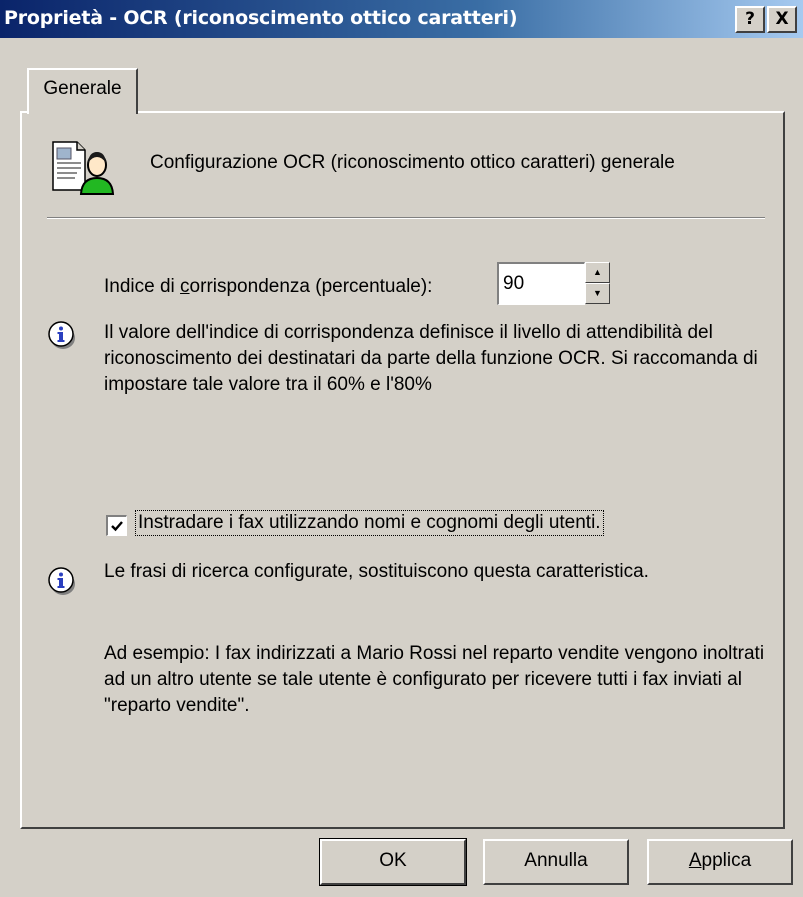 The image size is (803, 897). Describe the element at coordinates (82, 88) in the screenshot. I see `tab-label: Generale` at that location.